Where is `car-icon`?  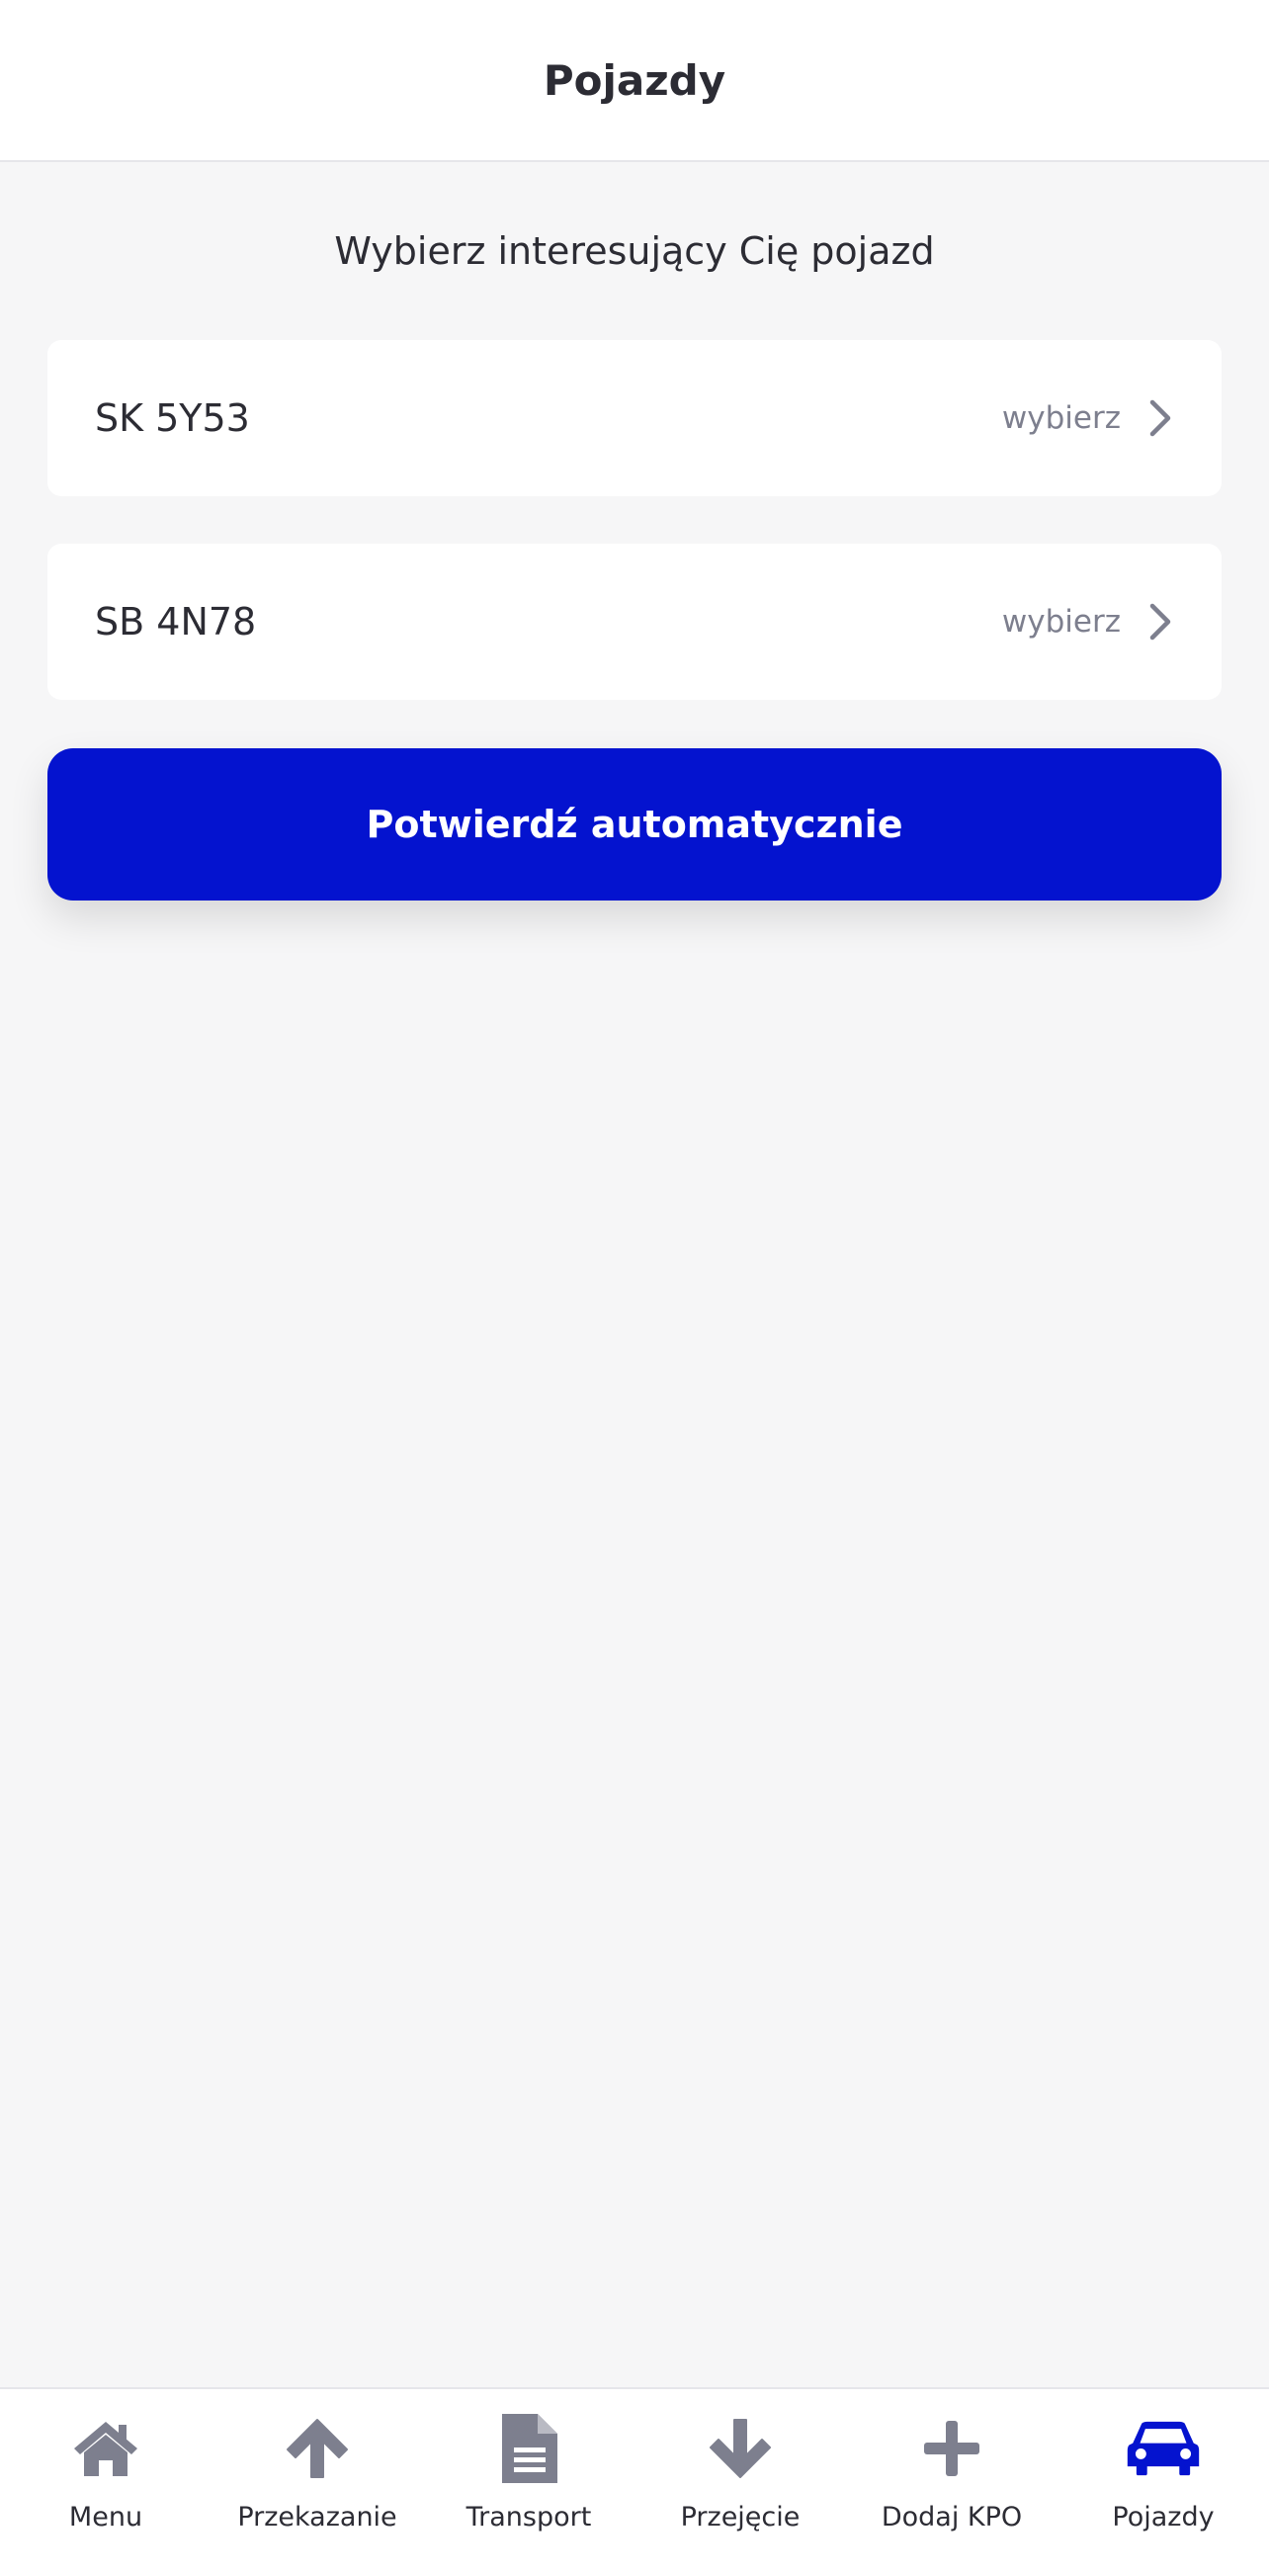 car-icon is located at coordinates (1163, 2448).